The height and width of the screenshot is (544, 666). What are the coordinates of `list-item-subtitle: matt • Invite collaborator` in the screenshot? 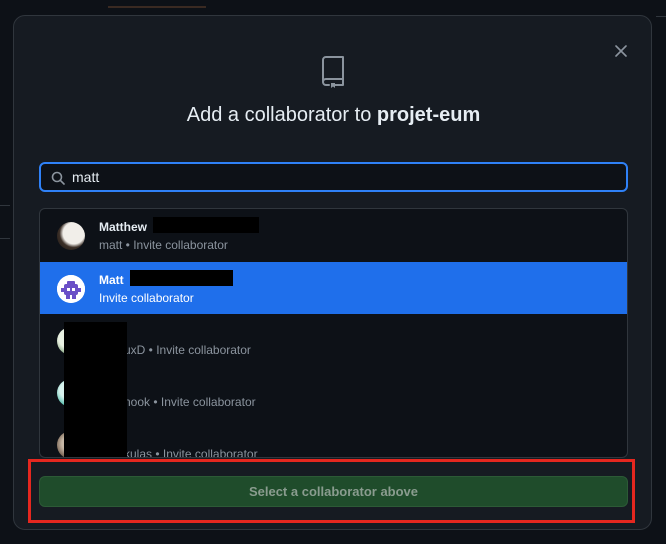 It's located at (163, 245).